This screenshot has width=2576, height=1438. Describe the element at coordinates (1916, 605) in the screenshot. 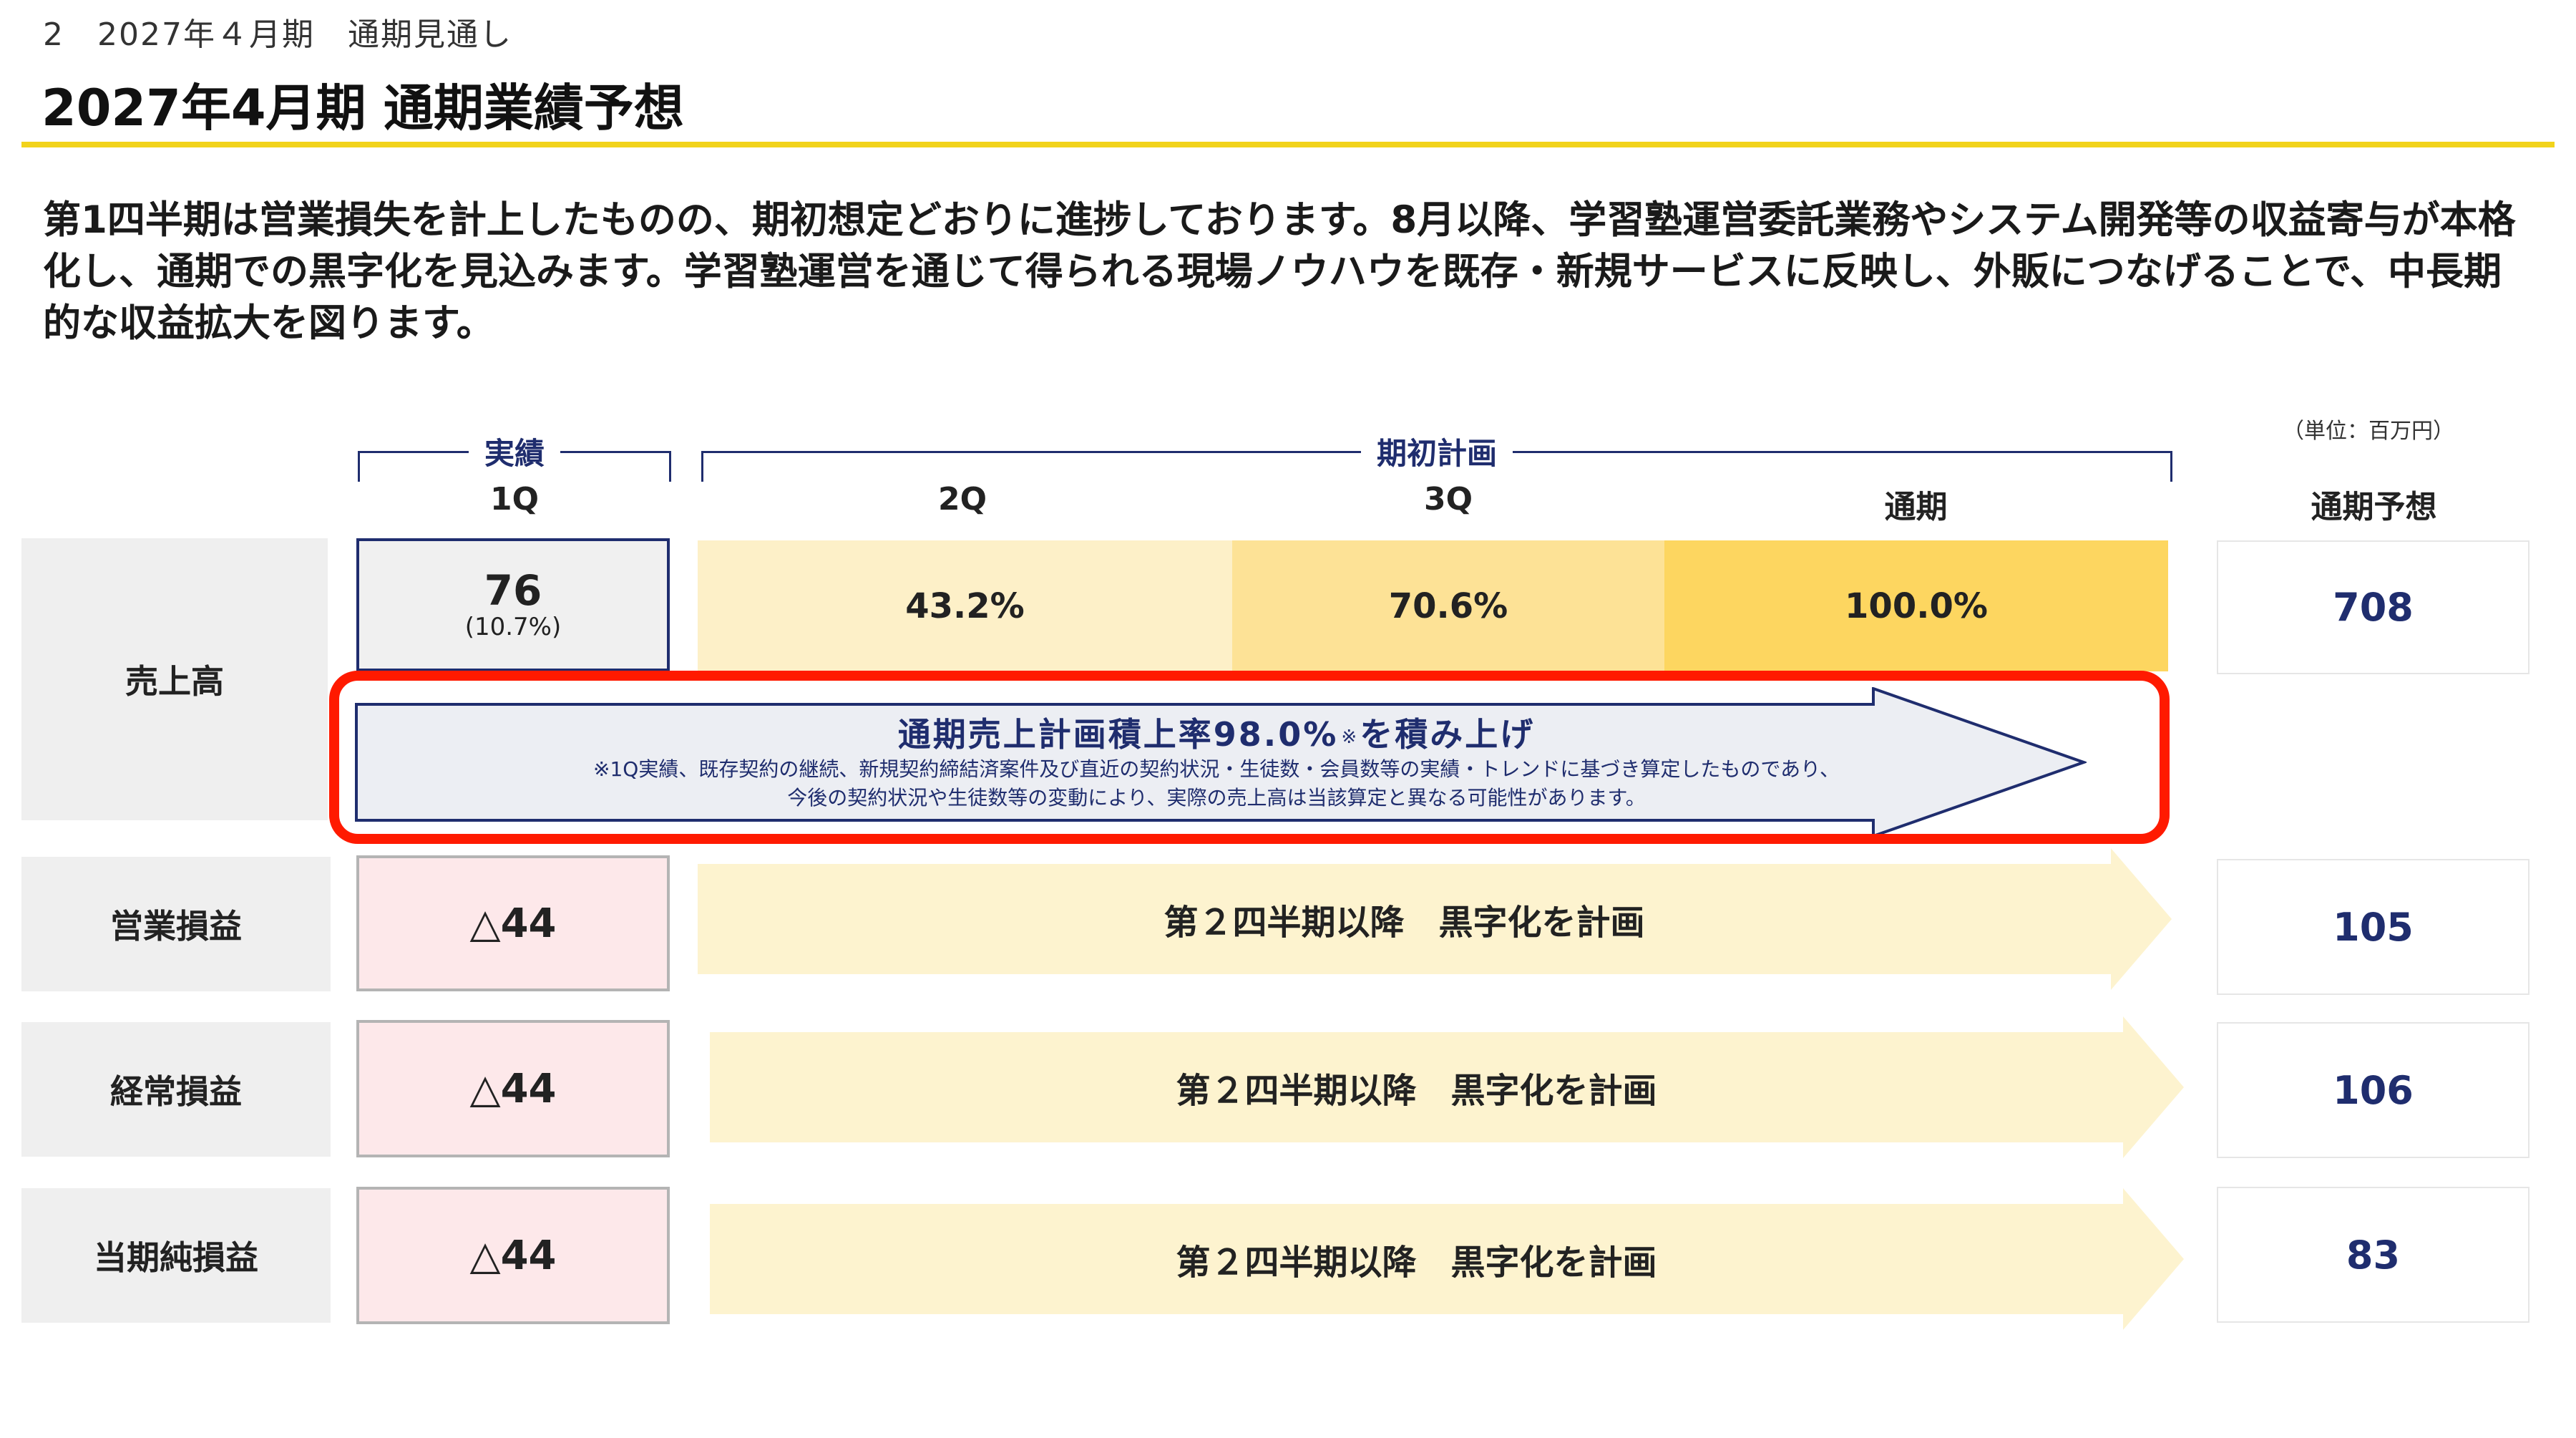

I see `sales-full-year-progress: 100.0%` at that location.